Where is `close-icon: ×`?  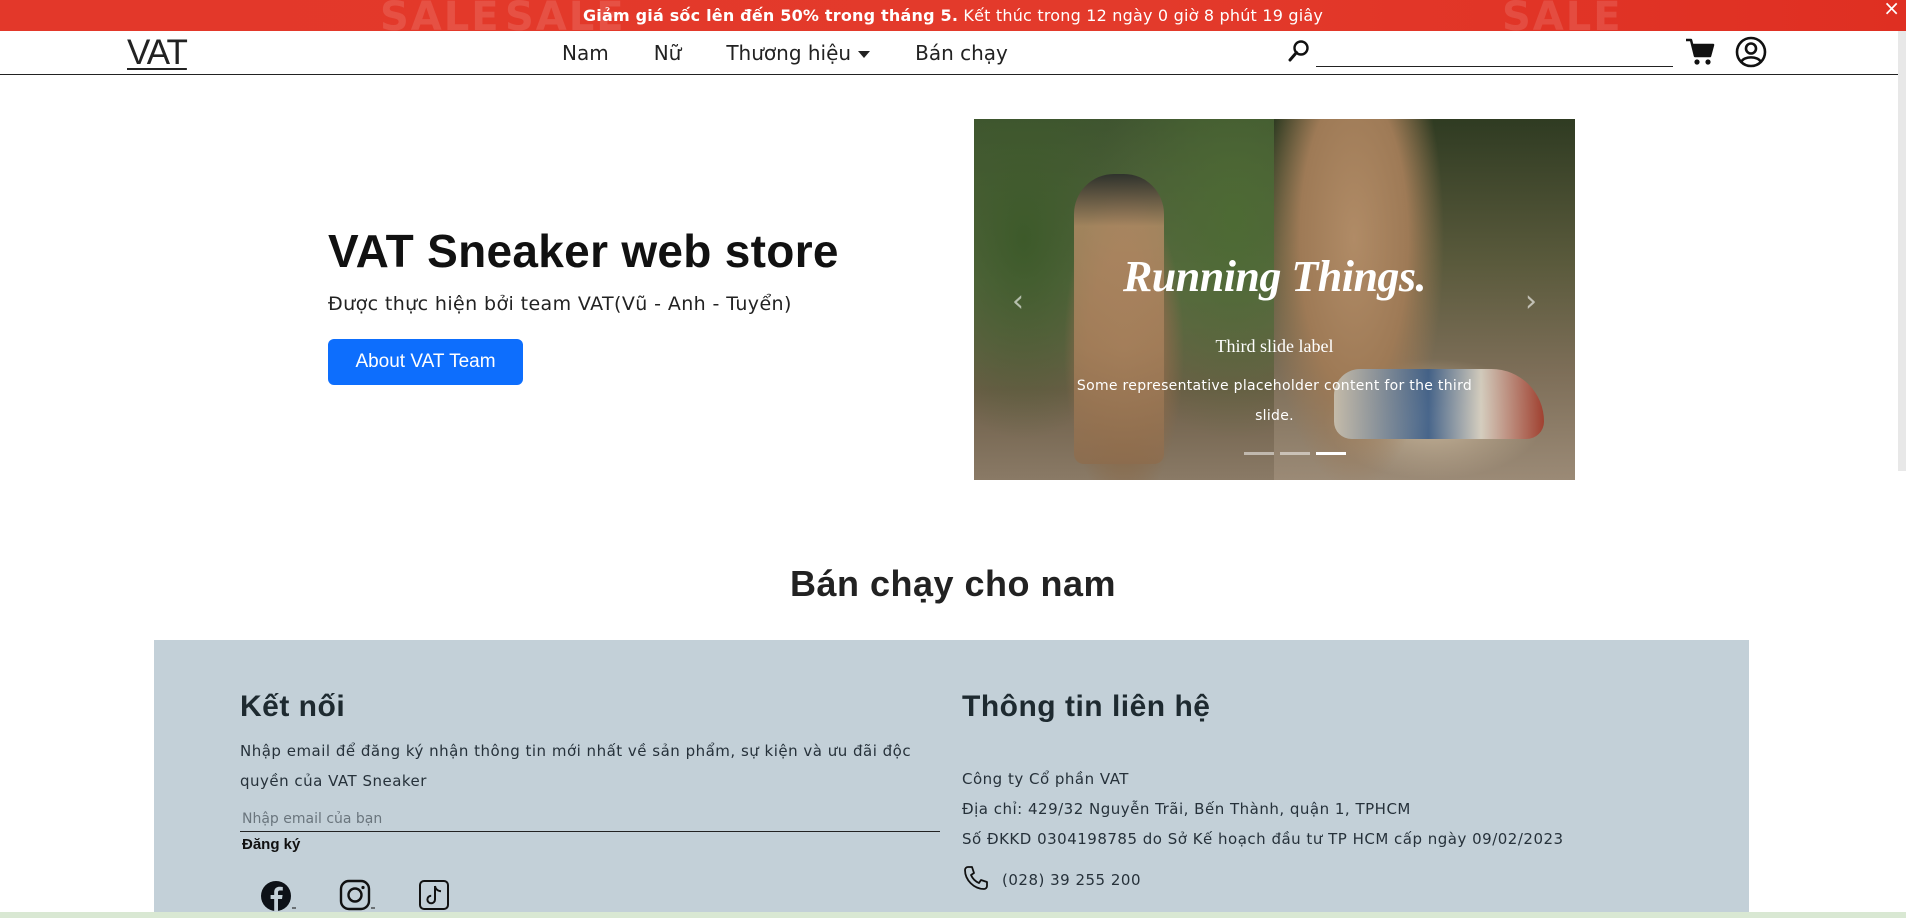
close-icon: × is located at coordinates (1891, 10).